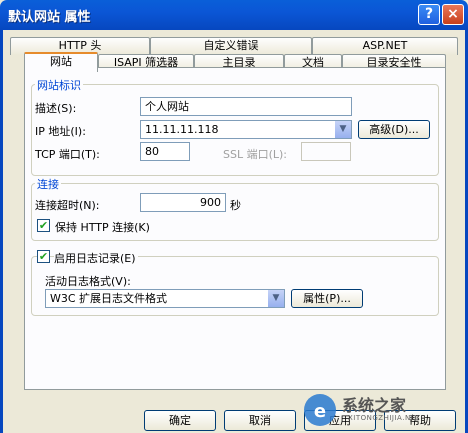 The height and width of the screenshot is (433, 468). What do you see at coordinates (234, 15) in the screenshot?
I see `title-bar: 默认网站 属性 ? ×` at bounding box center [234, 15].